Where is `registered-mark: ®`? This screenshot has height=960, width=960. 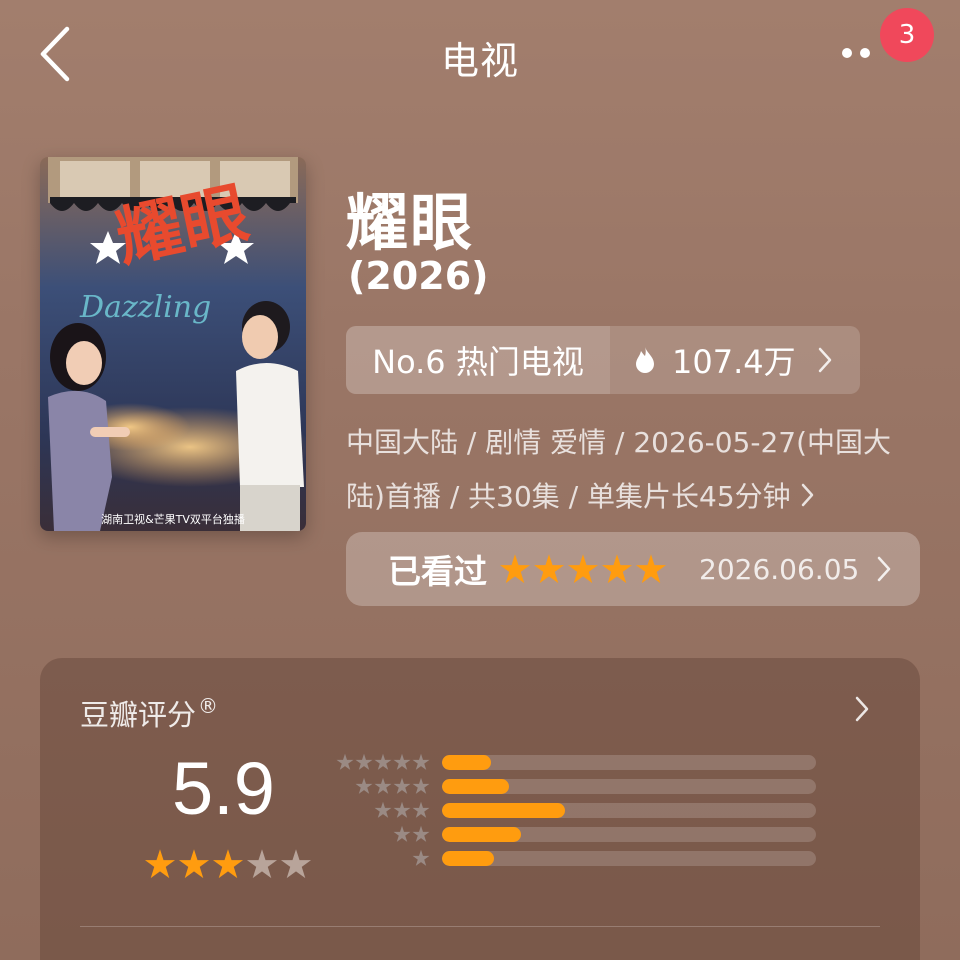
registered-mark: ® is located at coordinates (208, 706).